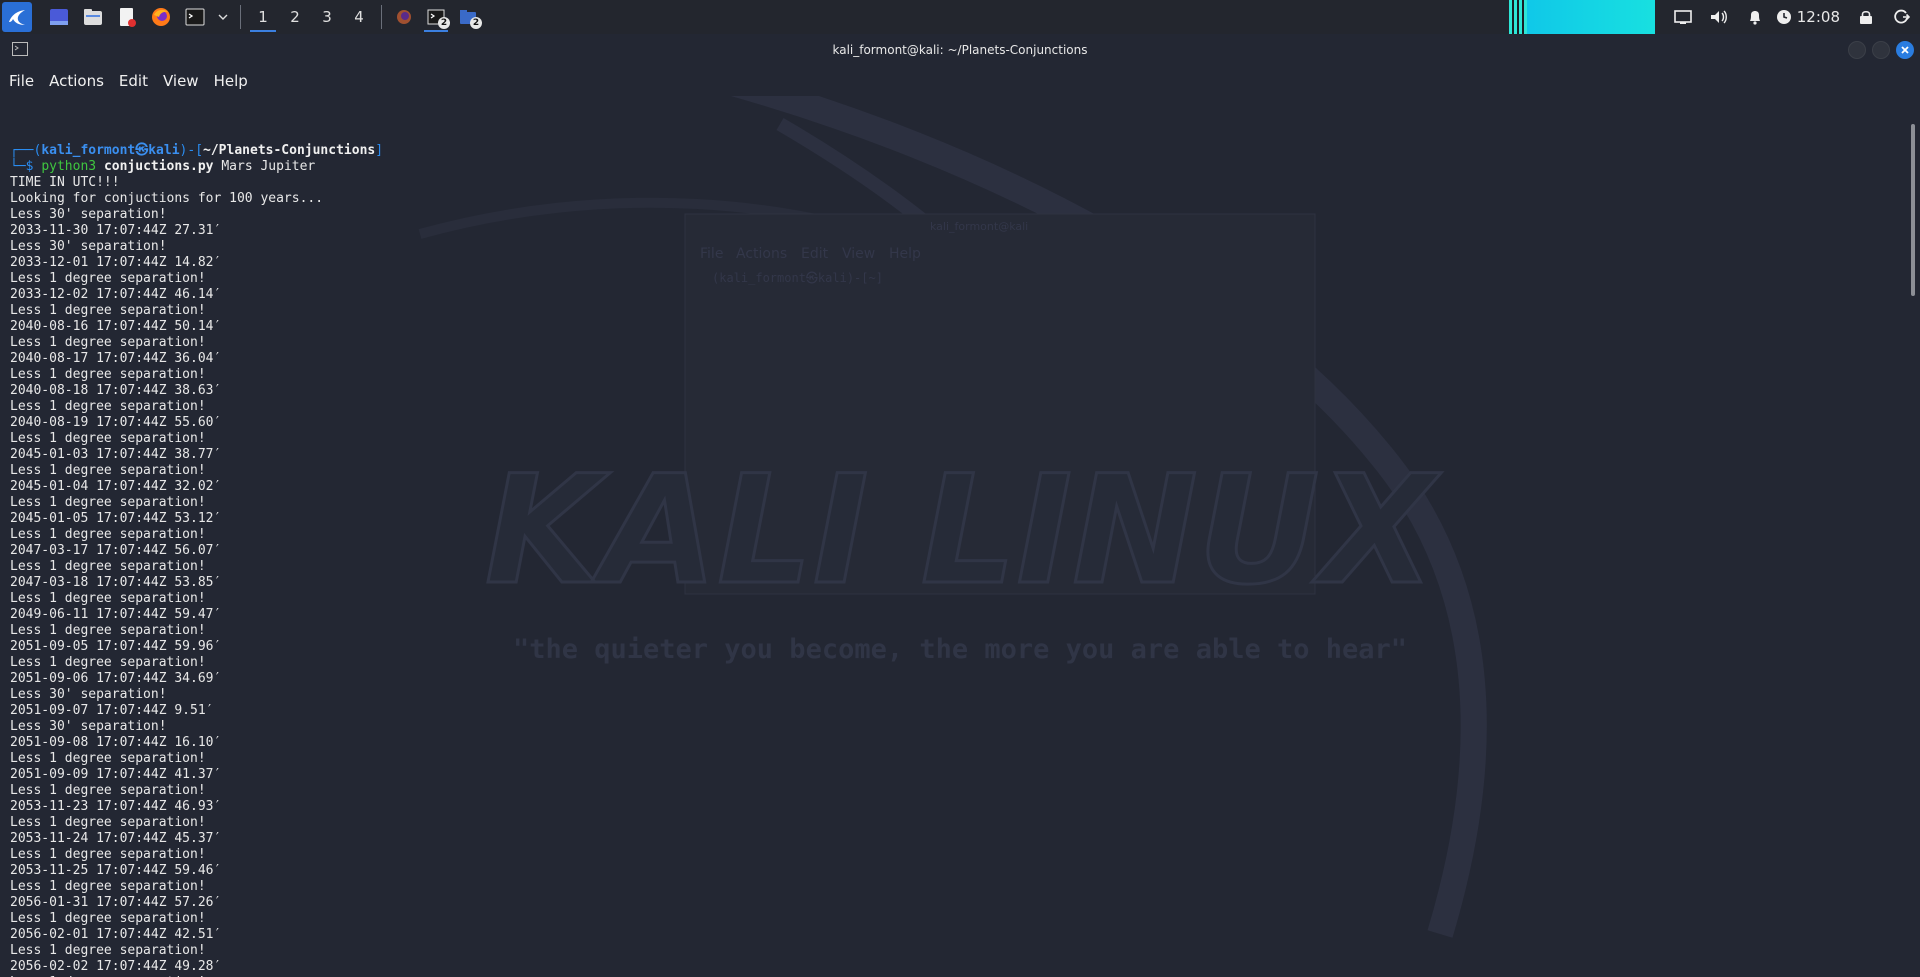 Image resolution: width=1920 pixels, height=977 pixels. Describe the element at coordinates (116, 806) in the screenshot. I see `output-line: 2053-11-23 17:07:44Z 46.93′` at that location.